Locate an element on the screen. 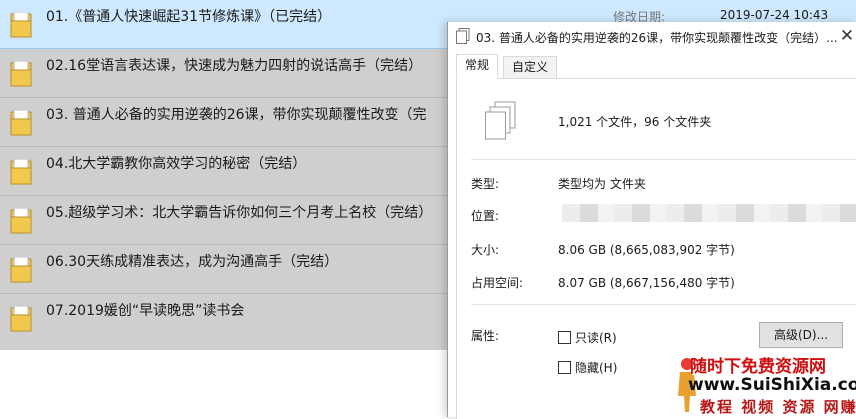  size-label: 大小: is located at coordinates (485, 250).